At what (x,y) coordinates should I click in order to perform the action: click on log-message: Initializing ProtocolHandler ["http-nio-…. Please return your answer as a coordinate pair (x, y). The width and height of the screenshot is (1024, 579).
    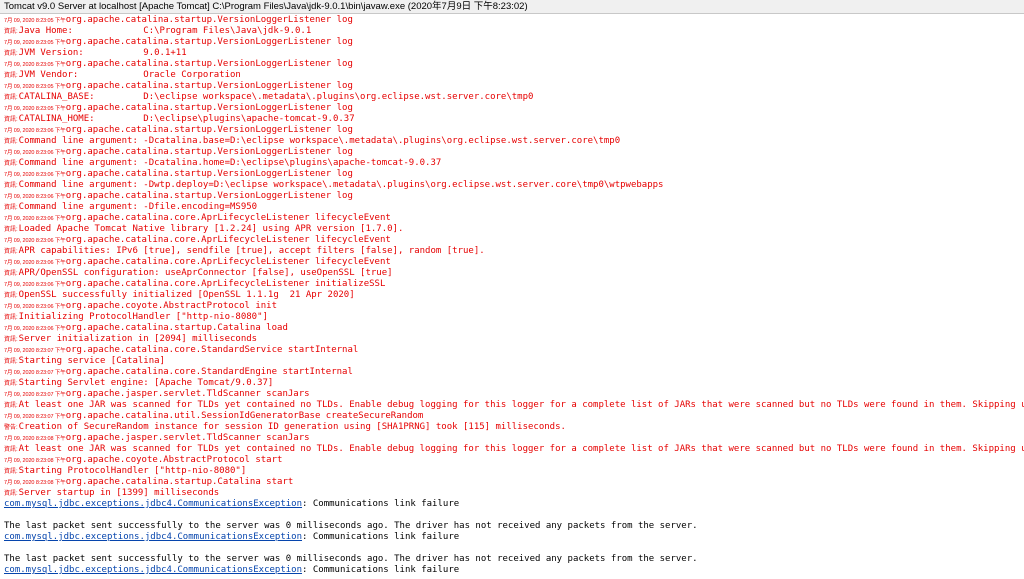
    Looking at the image, I should click on (143, 317).